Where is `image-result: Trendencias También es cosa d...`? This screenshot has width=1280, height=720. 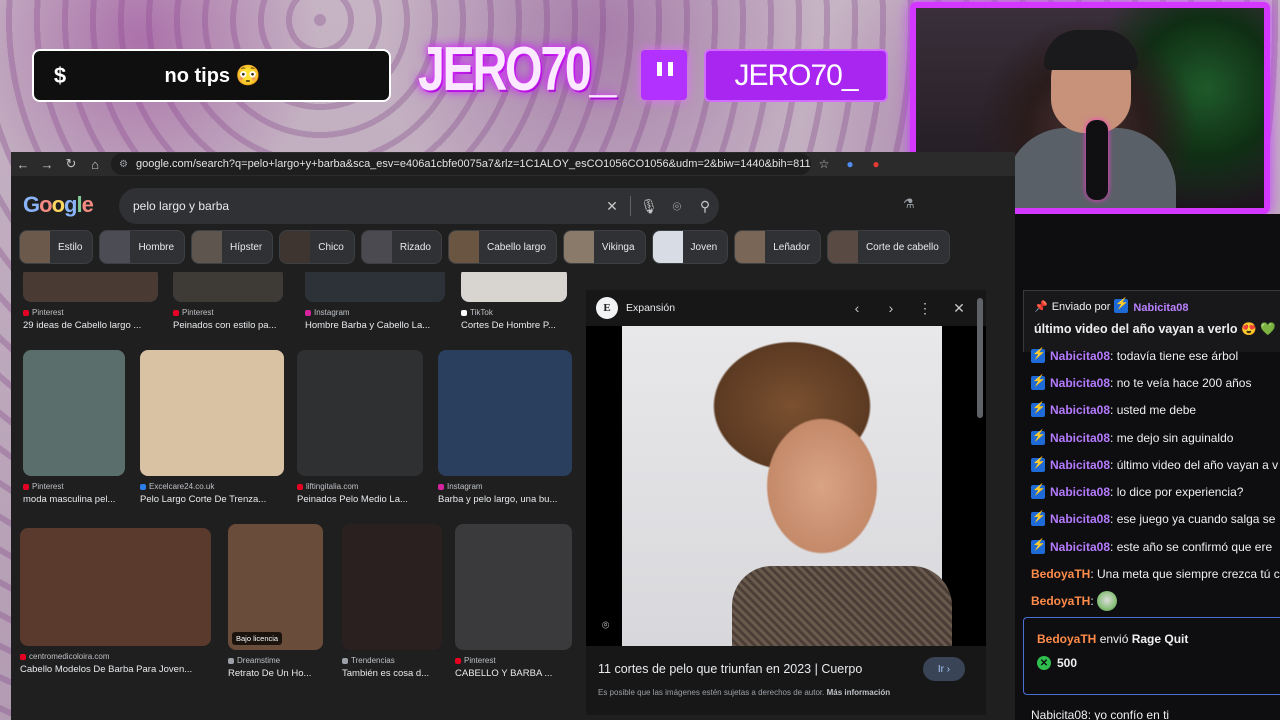 image-result: Trendencias También es cosa d... is located at coordinates (392, 601).